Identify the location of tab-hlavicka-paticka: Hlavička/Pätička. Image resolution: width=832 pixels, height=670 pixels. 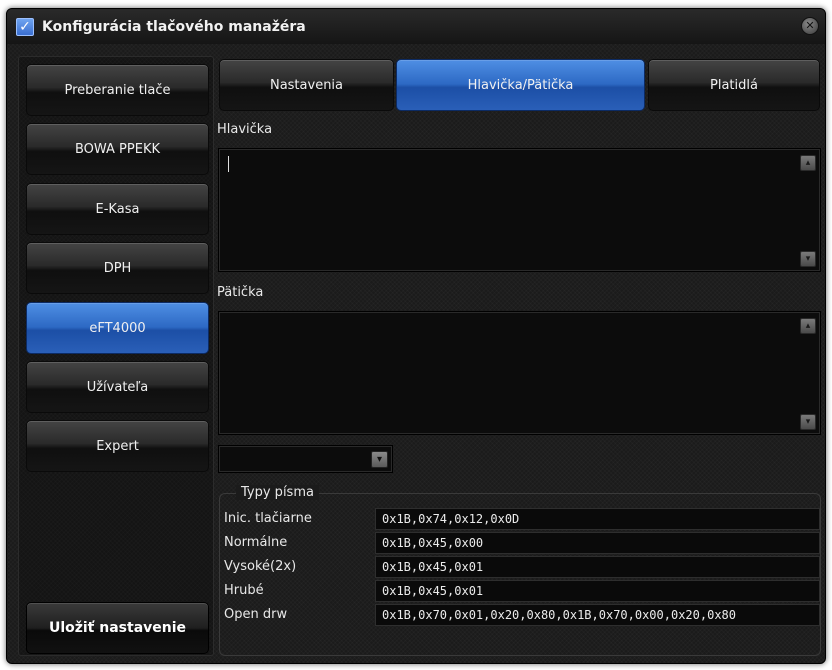
(520, 85).